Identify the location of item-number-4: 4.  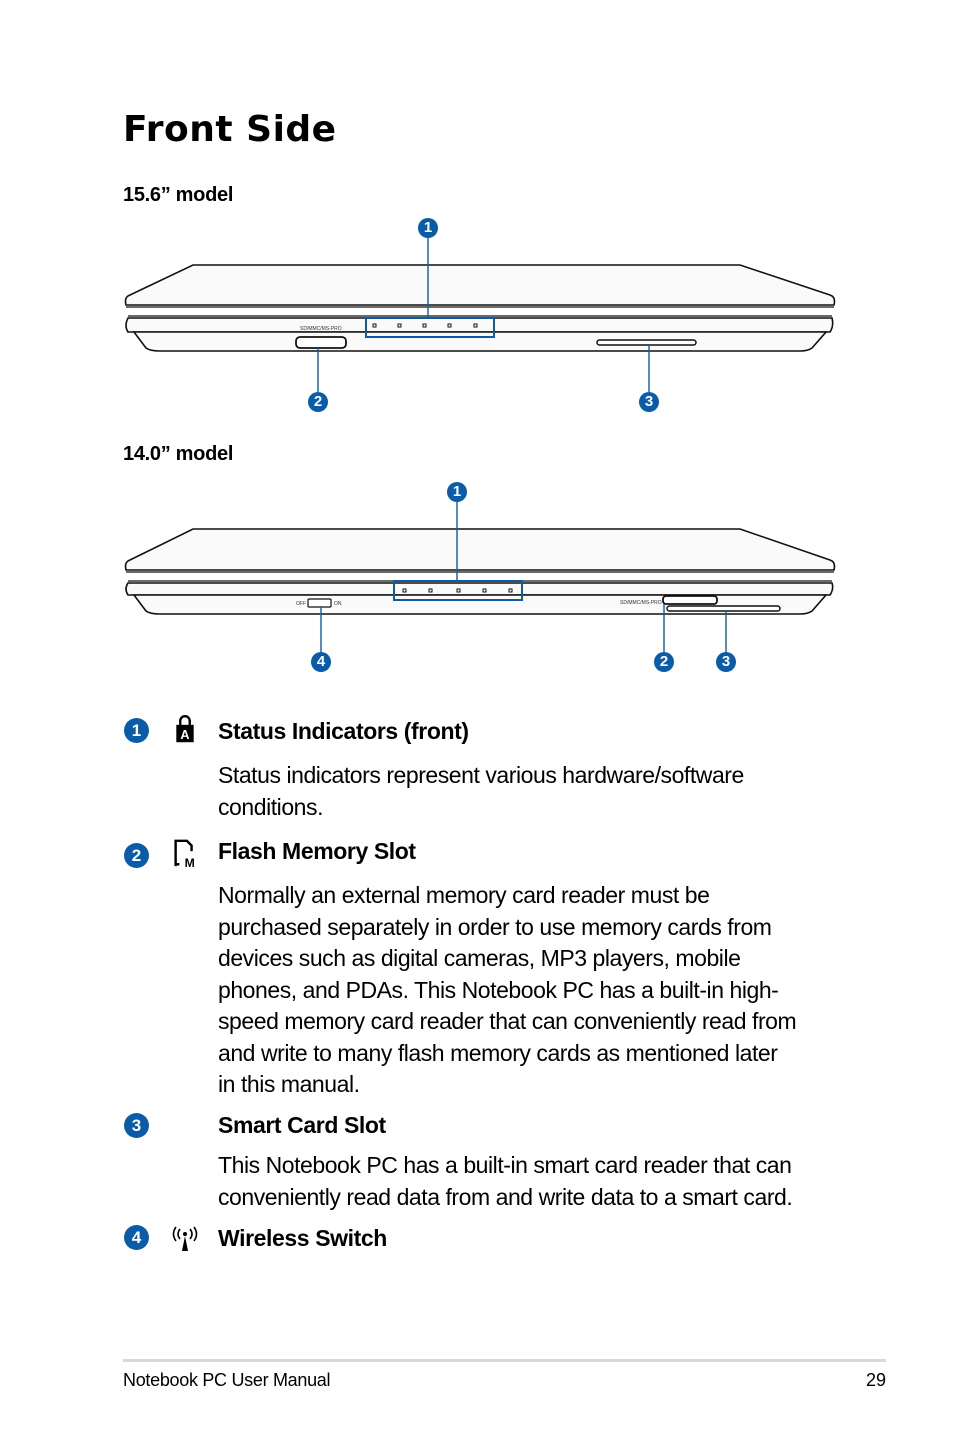
(136, 1237).